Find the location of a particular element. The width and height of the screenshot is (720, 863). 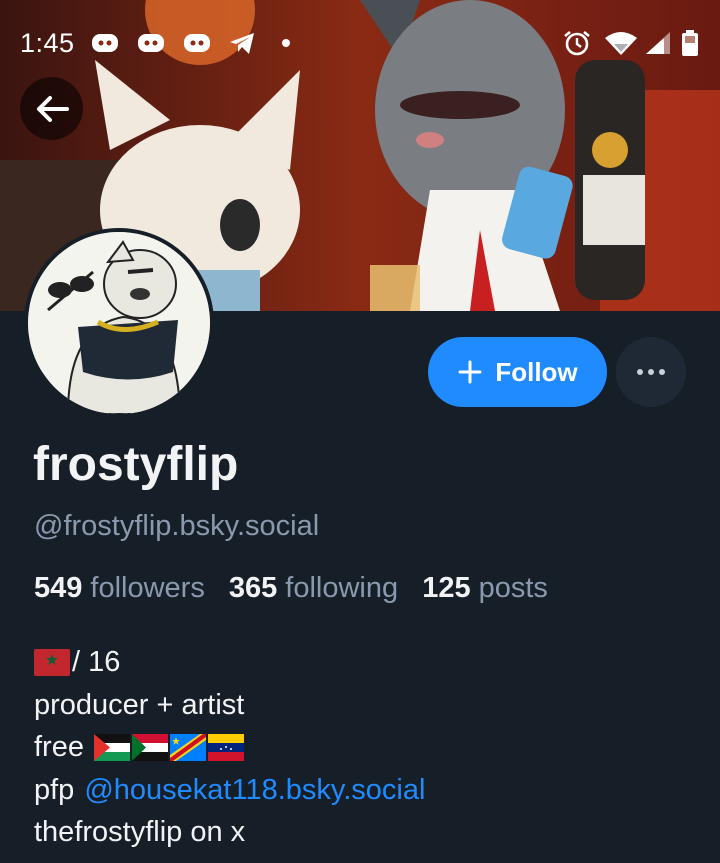

bio-age: / 16 is located at coordinates (96, 662).